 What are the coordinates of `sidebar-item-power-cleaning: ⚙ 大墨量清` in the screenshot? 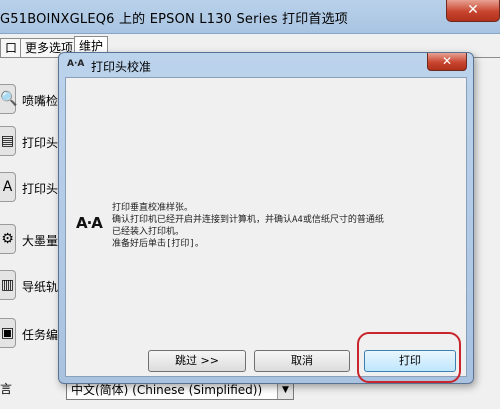 It's located at (35, 240).